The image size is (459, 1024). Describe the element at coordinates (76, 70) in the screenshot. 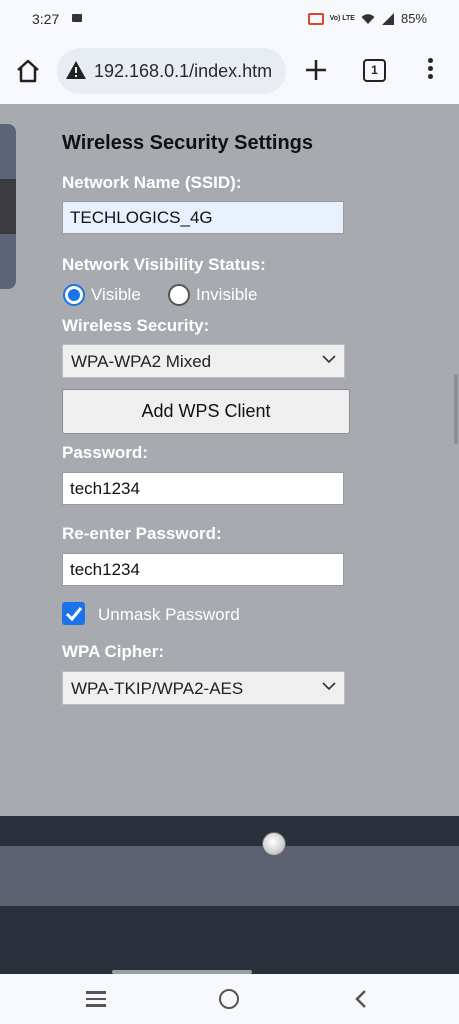

I see `warning-icon` at that location.